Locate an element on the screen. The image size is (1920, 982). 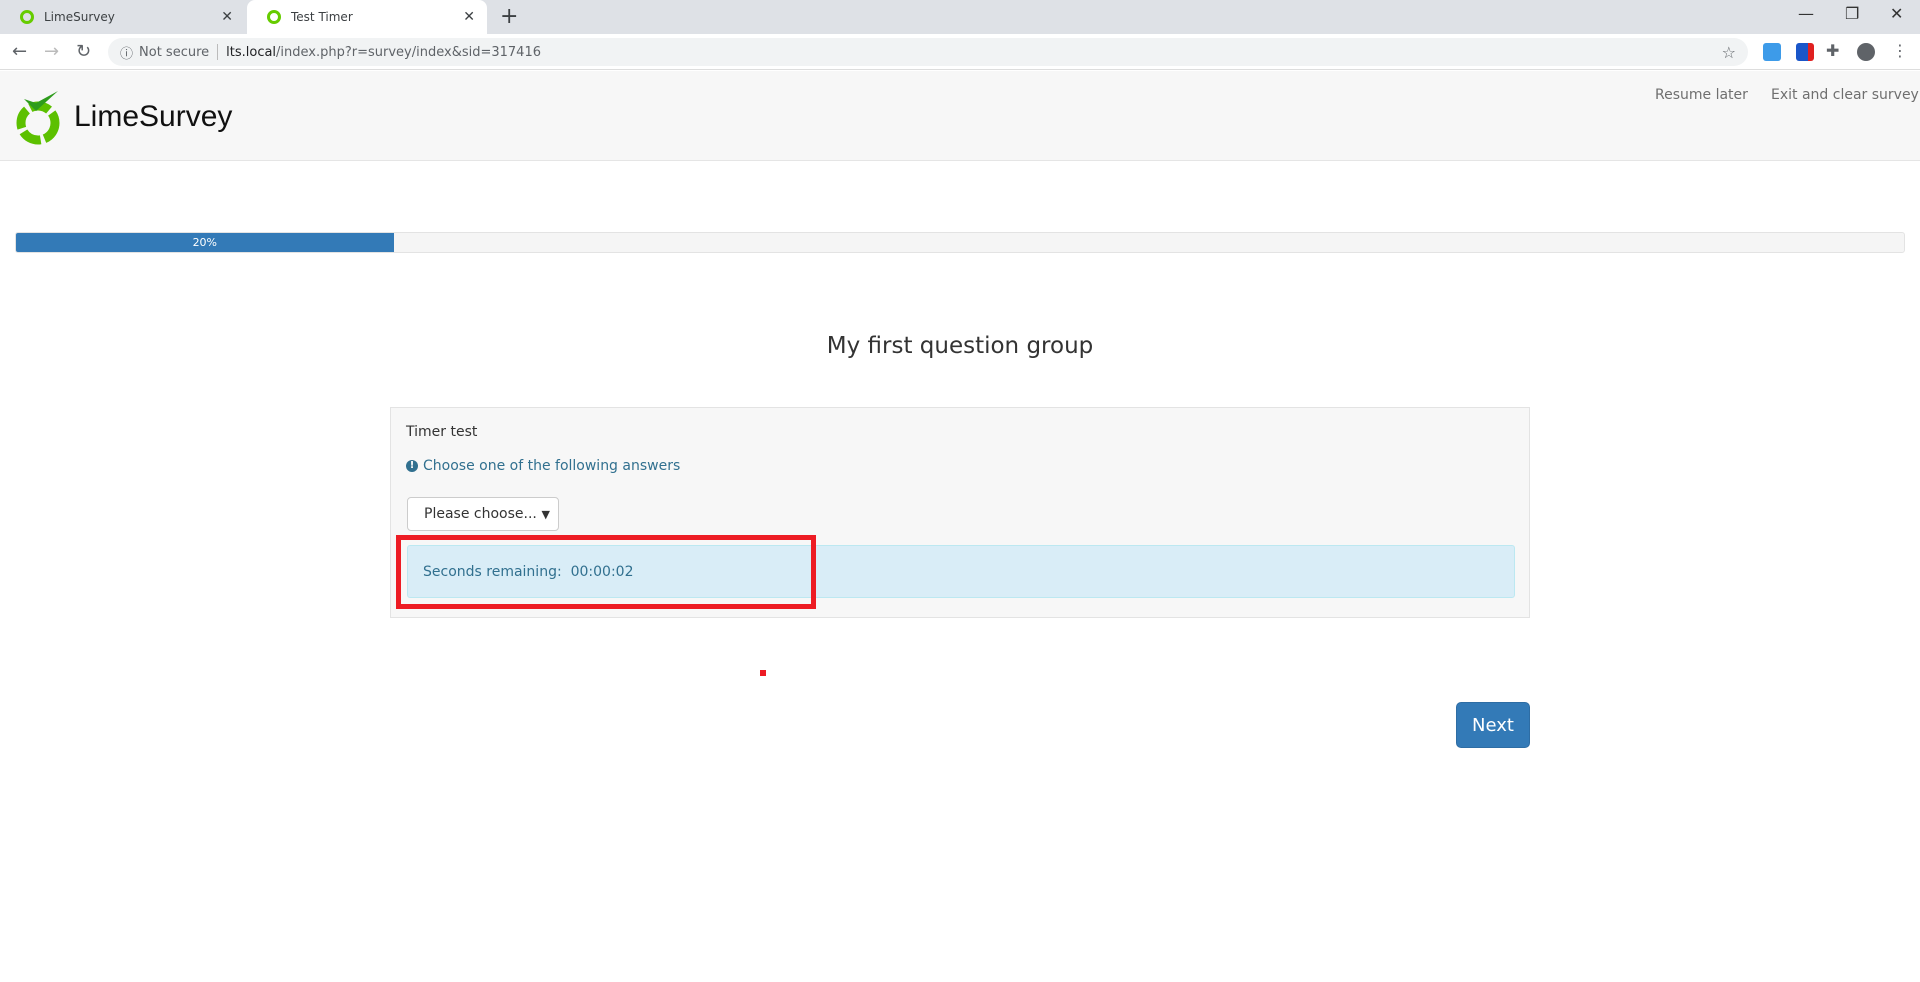
extensions-puzzle-icon: ✚ is located at coordinates (1832, 50).